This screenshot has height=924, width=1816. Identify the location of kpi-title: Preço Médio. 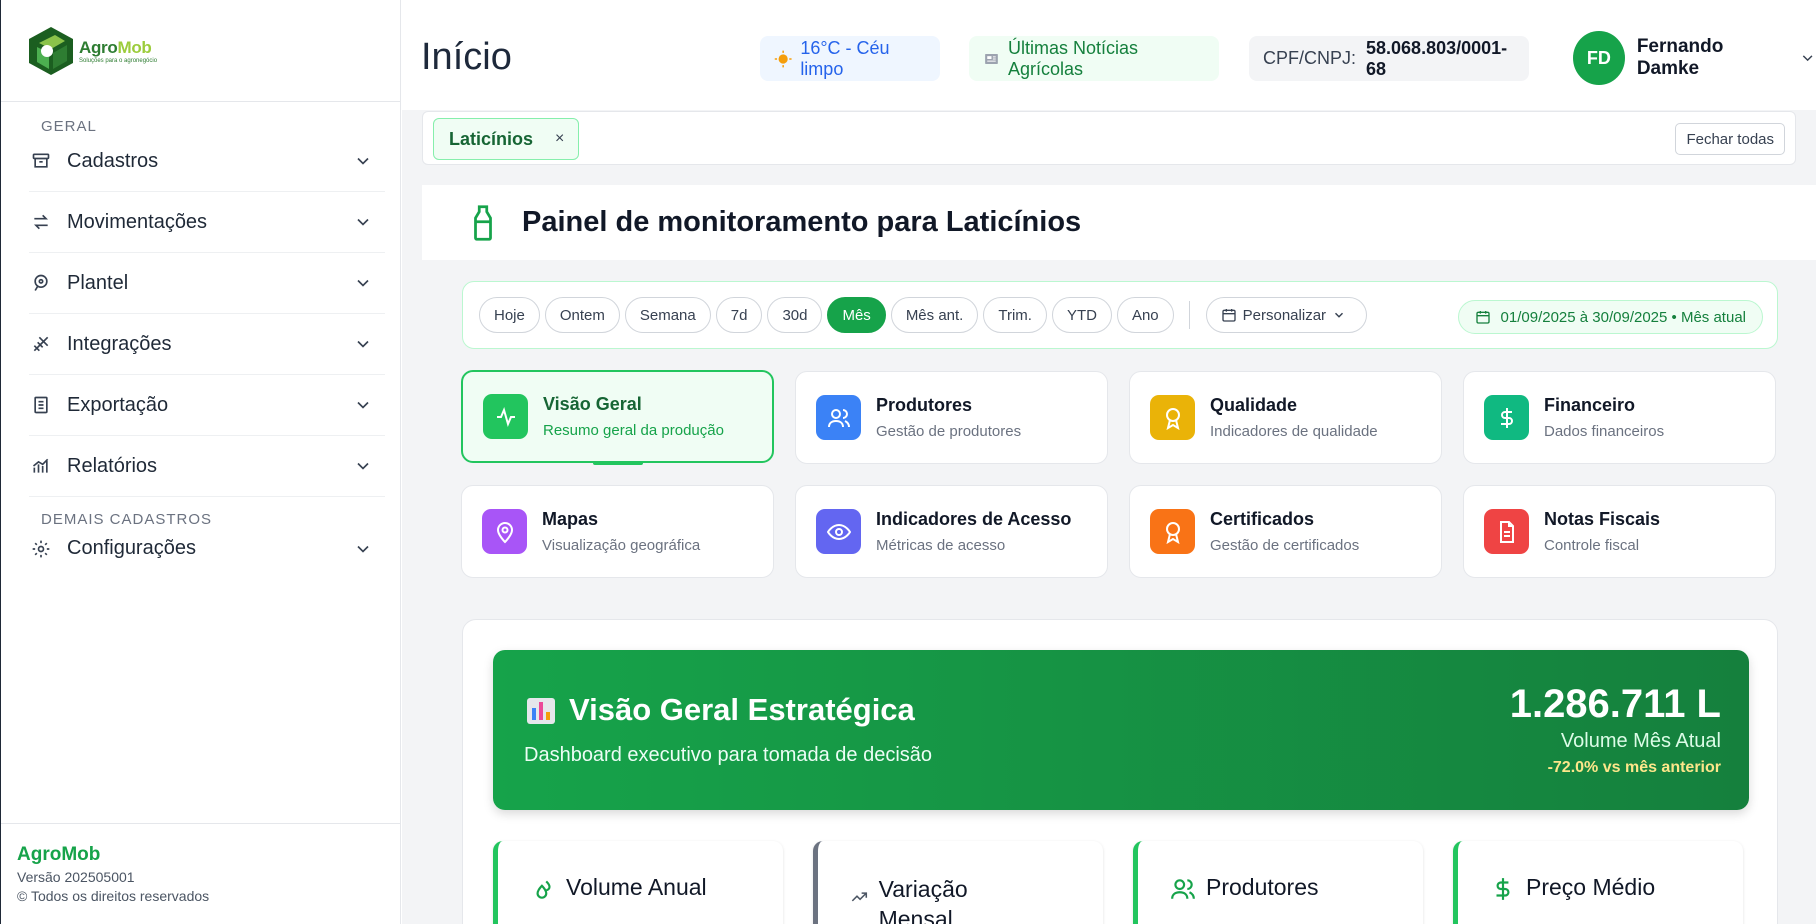
(1591, 887).